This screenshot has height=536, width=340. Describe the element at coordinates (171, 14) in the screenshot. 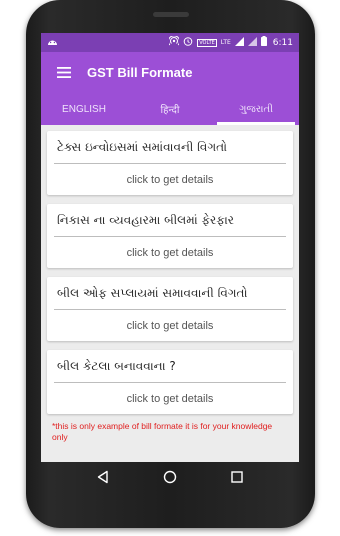

I see `phone-speaker` at that location.